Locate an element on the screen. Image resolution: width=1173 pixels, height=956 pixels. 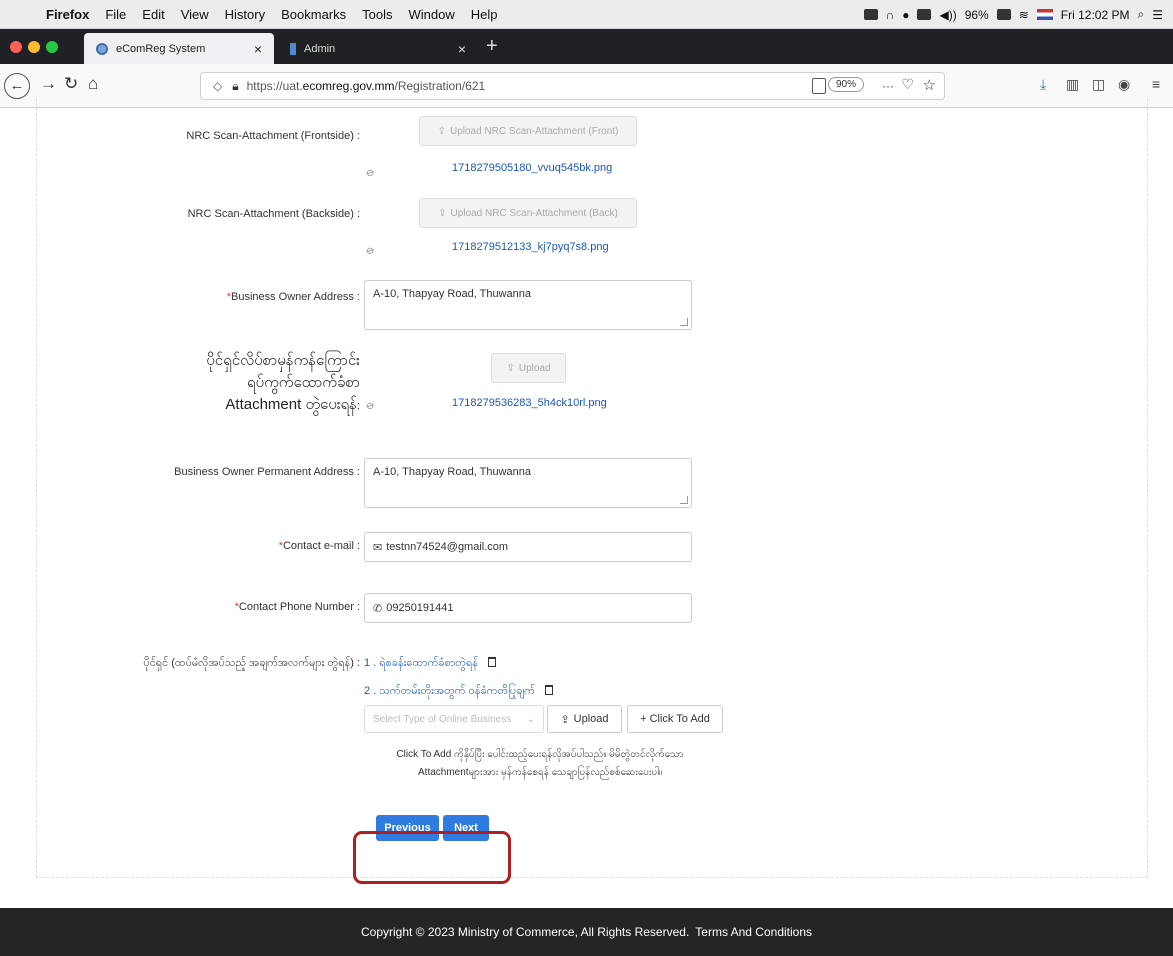
status-area: ∩ ● ◀)) 96% ≋ Fri 12:02 PM ⌕ ☰ is located at coordinates (1013, 14).